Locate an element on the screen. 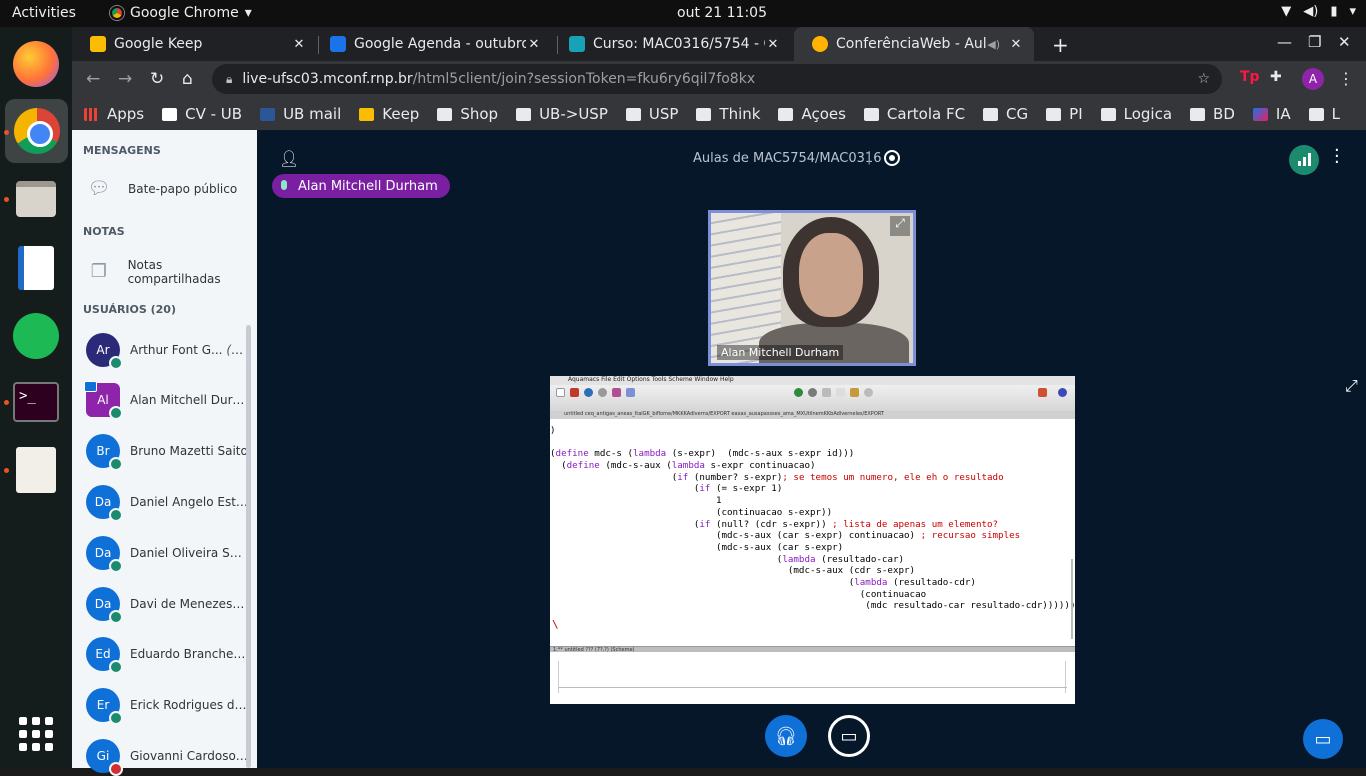 The image size is (1366, 776). reload-button: ↻ is located at coordinates (157, 79).